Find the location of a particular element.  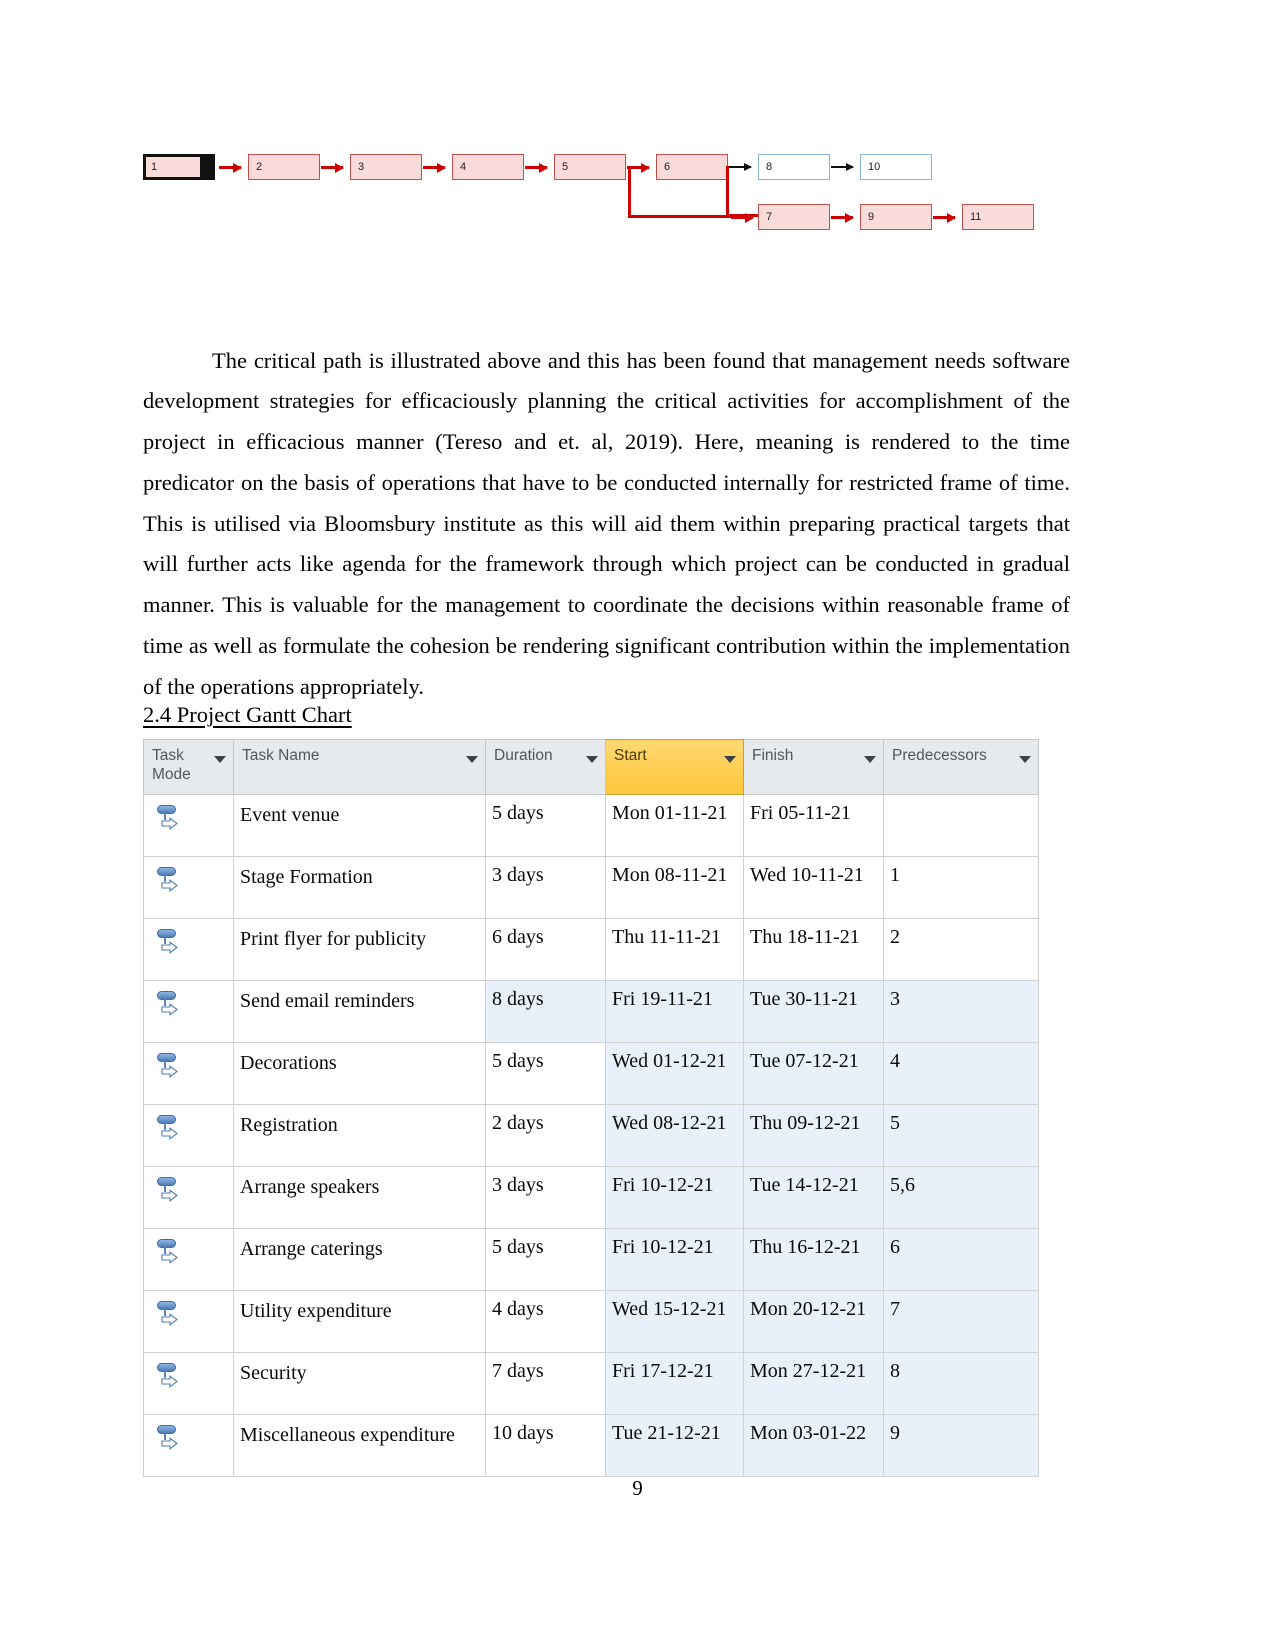

cell-predecessors: 2 is located at coordinates (961, 949).